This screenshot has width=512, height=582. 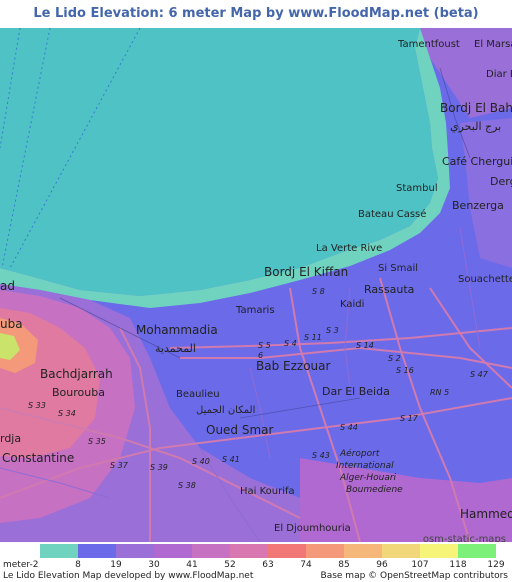 I want to click on map-label-hammedi: Hammedi, so click(x=486, y=514).